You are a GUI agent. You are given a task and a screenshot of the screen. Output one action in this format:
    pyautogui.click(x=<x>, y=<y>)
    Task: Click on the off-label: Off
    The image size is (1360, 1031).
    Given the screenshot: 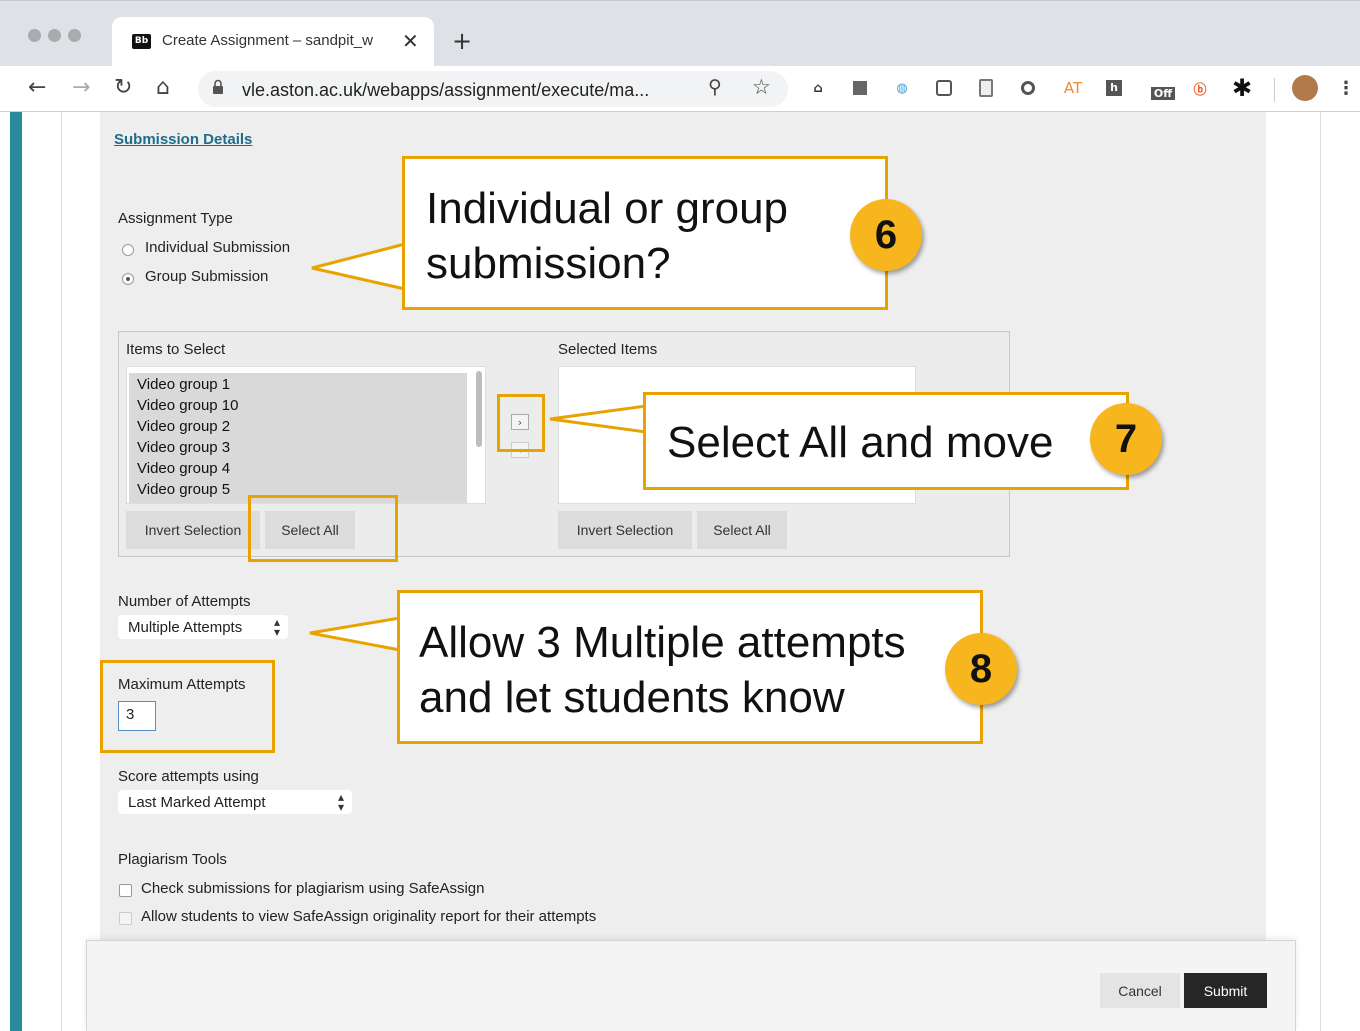 What is the action you would take?
    pyautogui.click(x=1163, y=93)
    